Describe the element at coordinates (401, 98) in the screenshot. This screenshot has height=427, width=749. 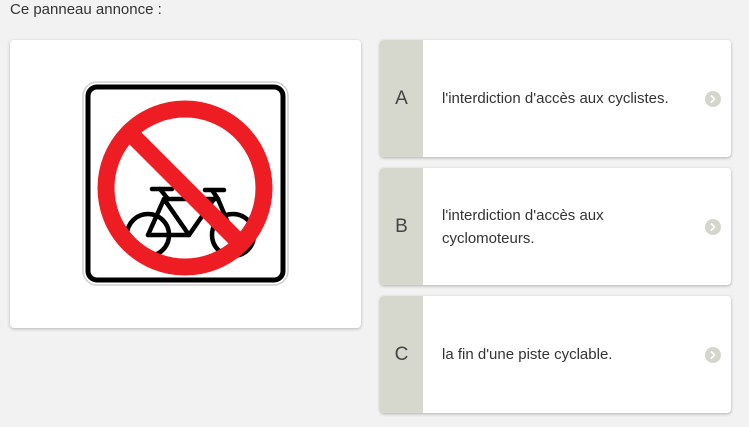
I see `answer-letter: A` at that location.